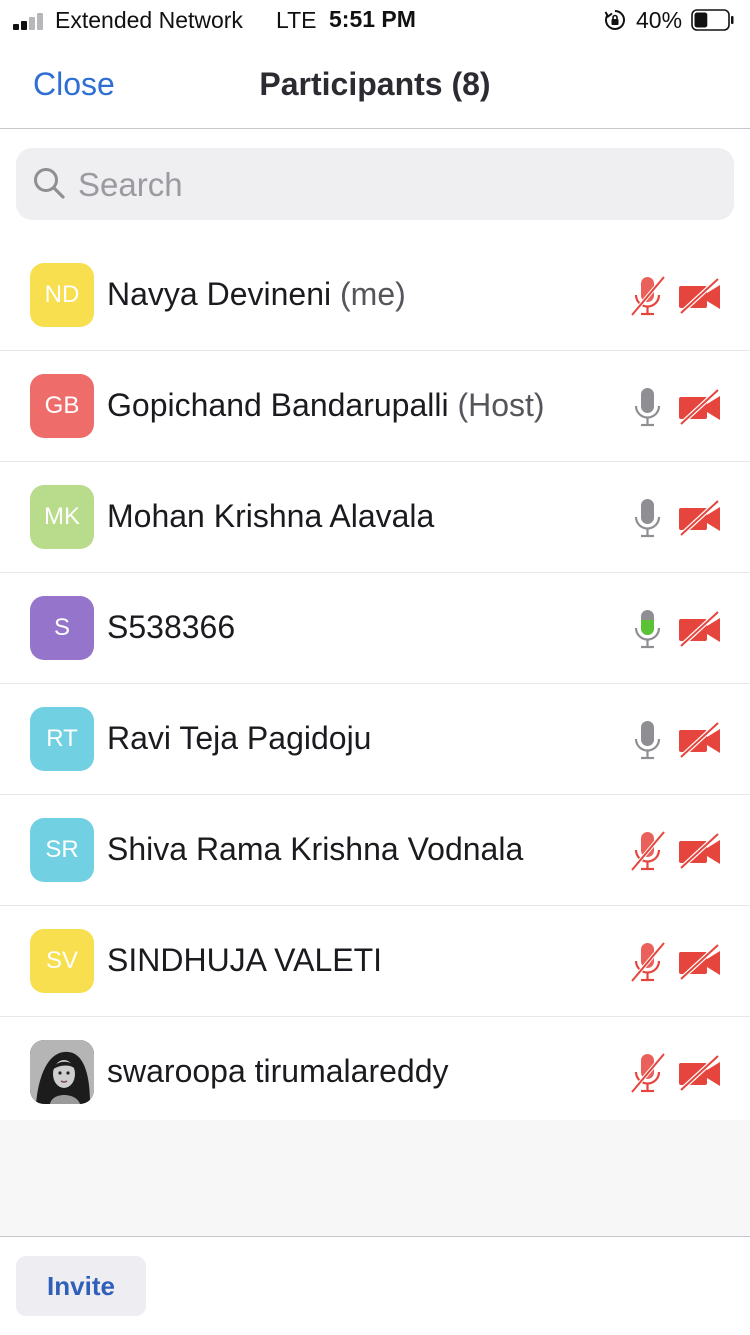 The height and width of the screenshot is (1335, 750). I want to click on rotation-lock-icon, so click(614, 20).